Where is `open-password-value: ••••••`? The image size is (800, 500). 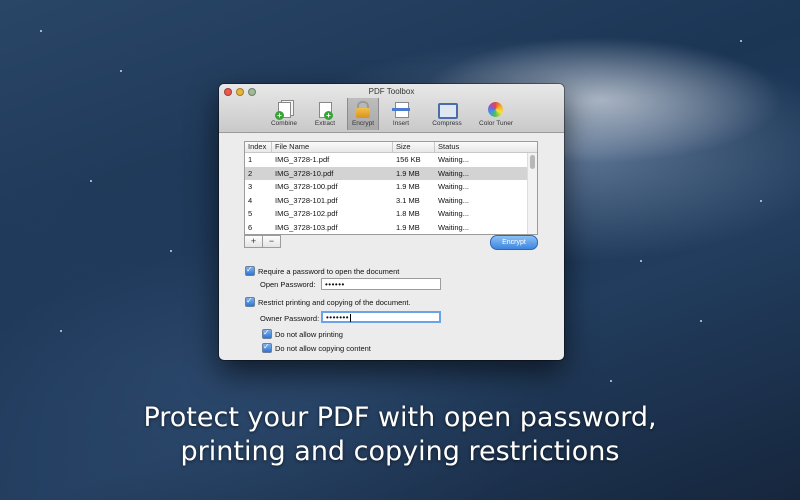 open-password-value: •••••• is located at coordinates (335, 284).